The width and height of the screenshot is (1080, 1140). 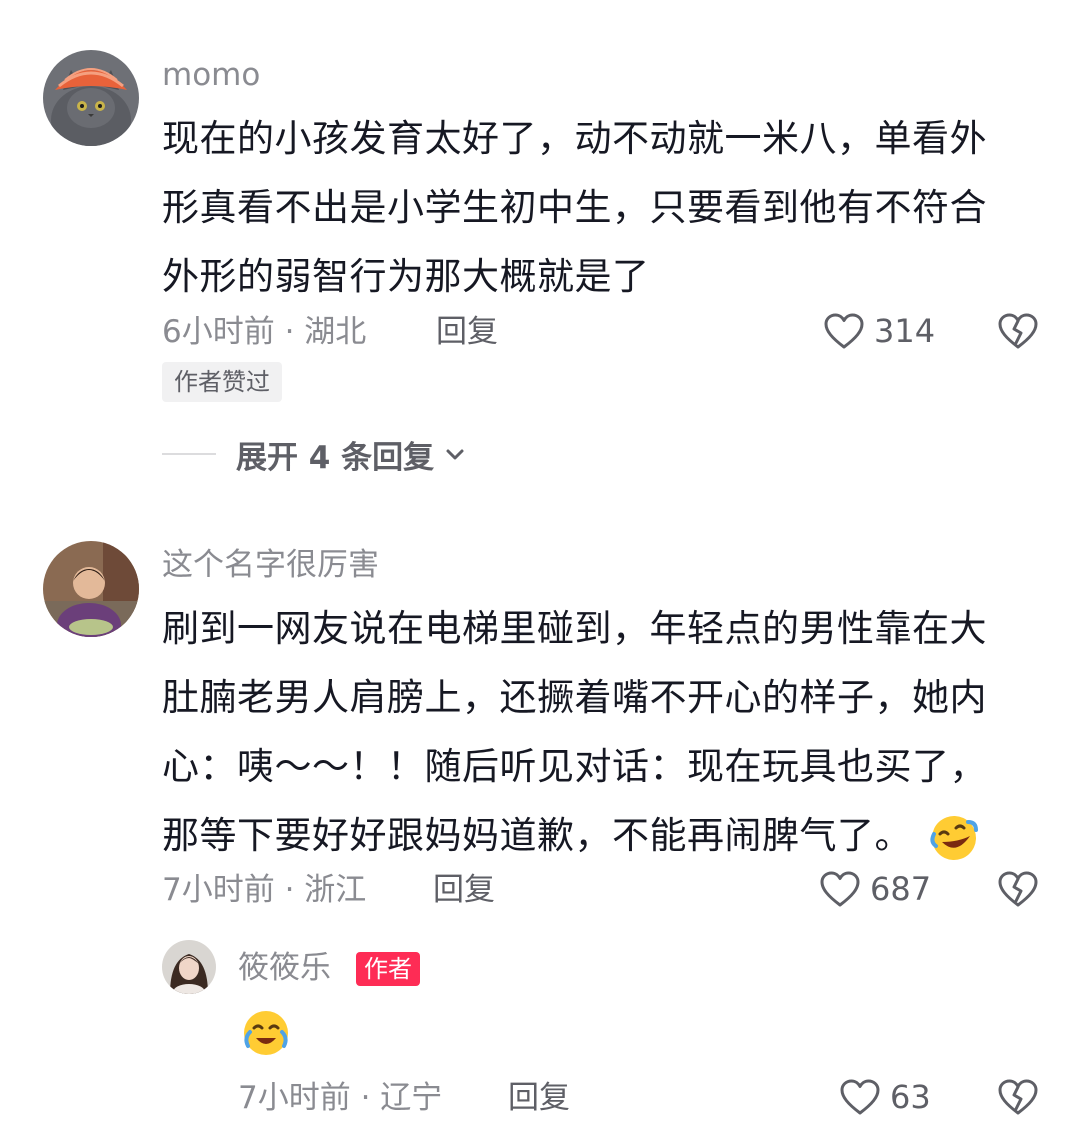 I want to click on comment-text-line: 肚腩老男人肩膀上，还撅着嘴不开心的样子，她内, so click(x=574, y=697).